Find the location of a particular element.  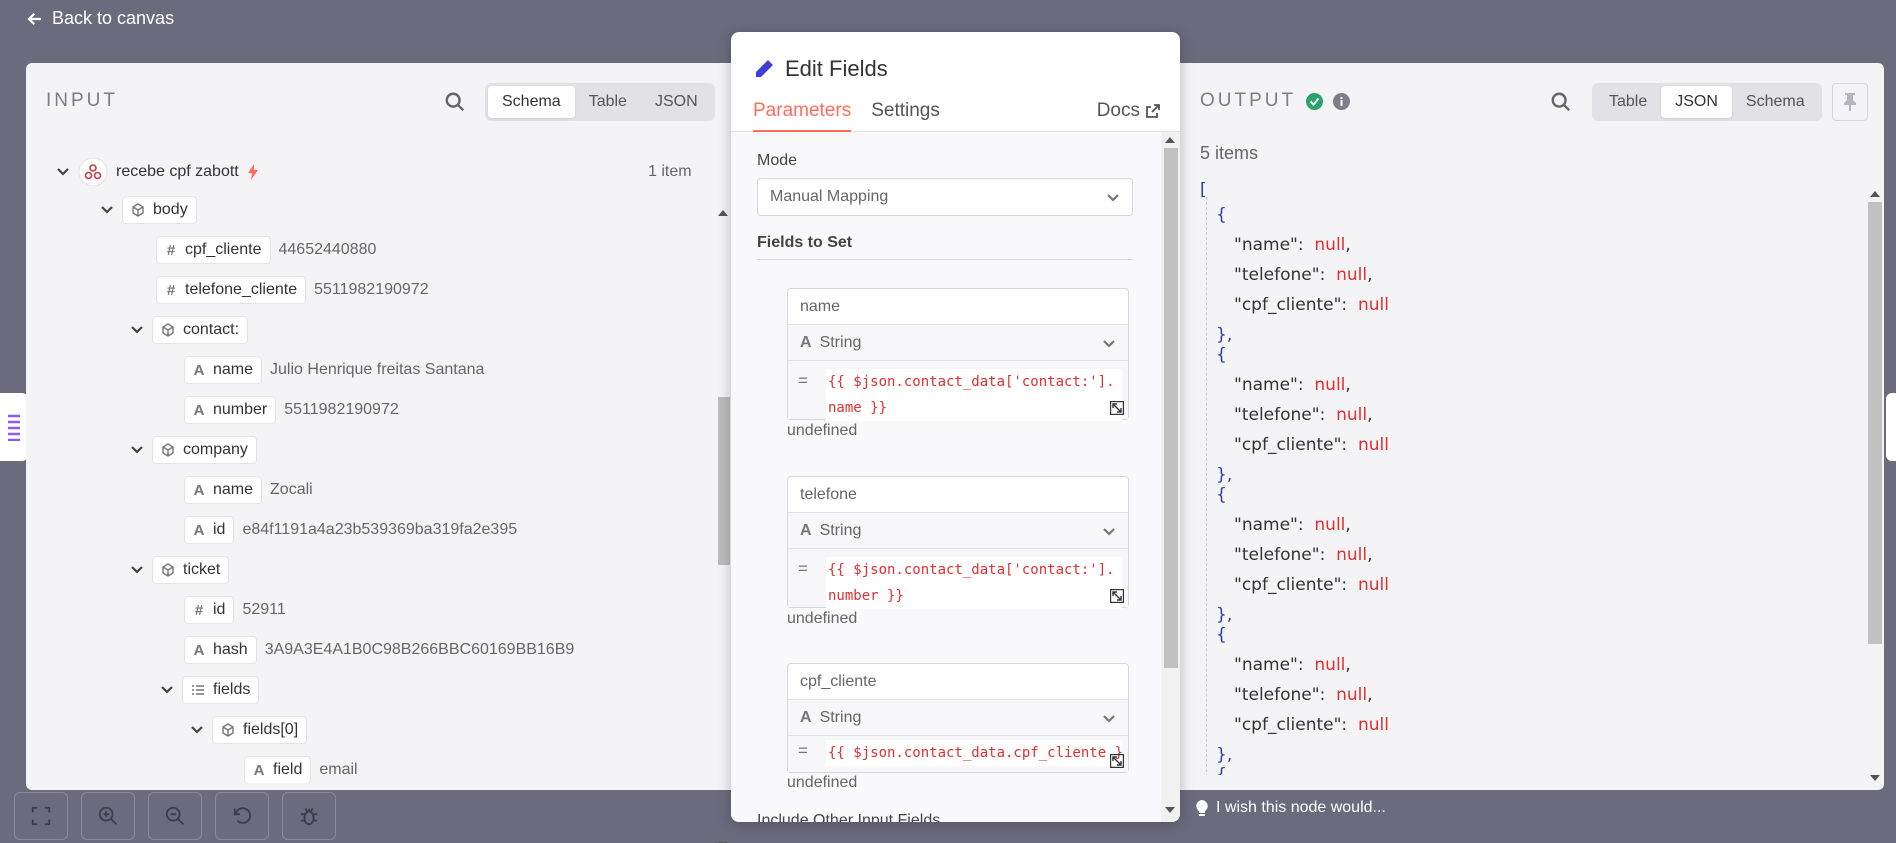

json-line: "name": null, is located at coordinates (1292, 665).